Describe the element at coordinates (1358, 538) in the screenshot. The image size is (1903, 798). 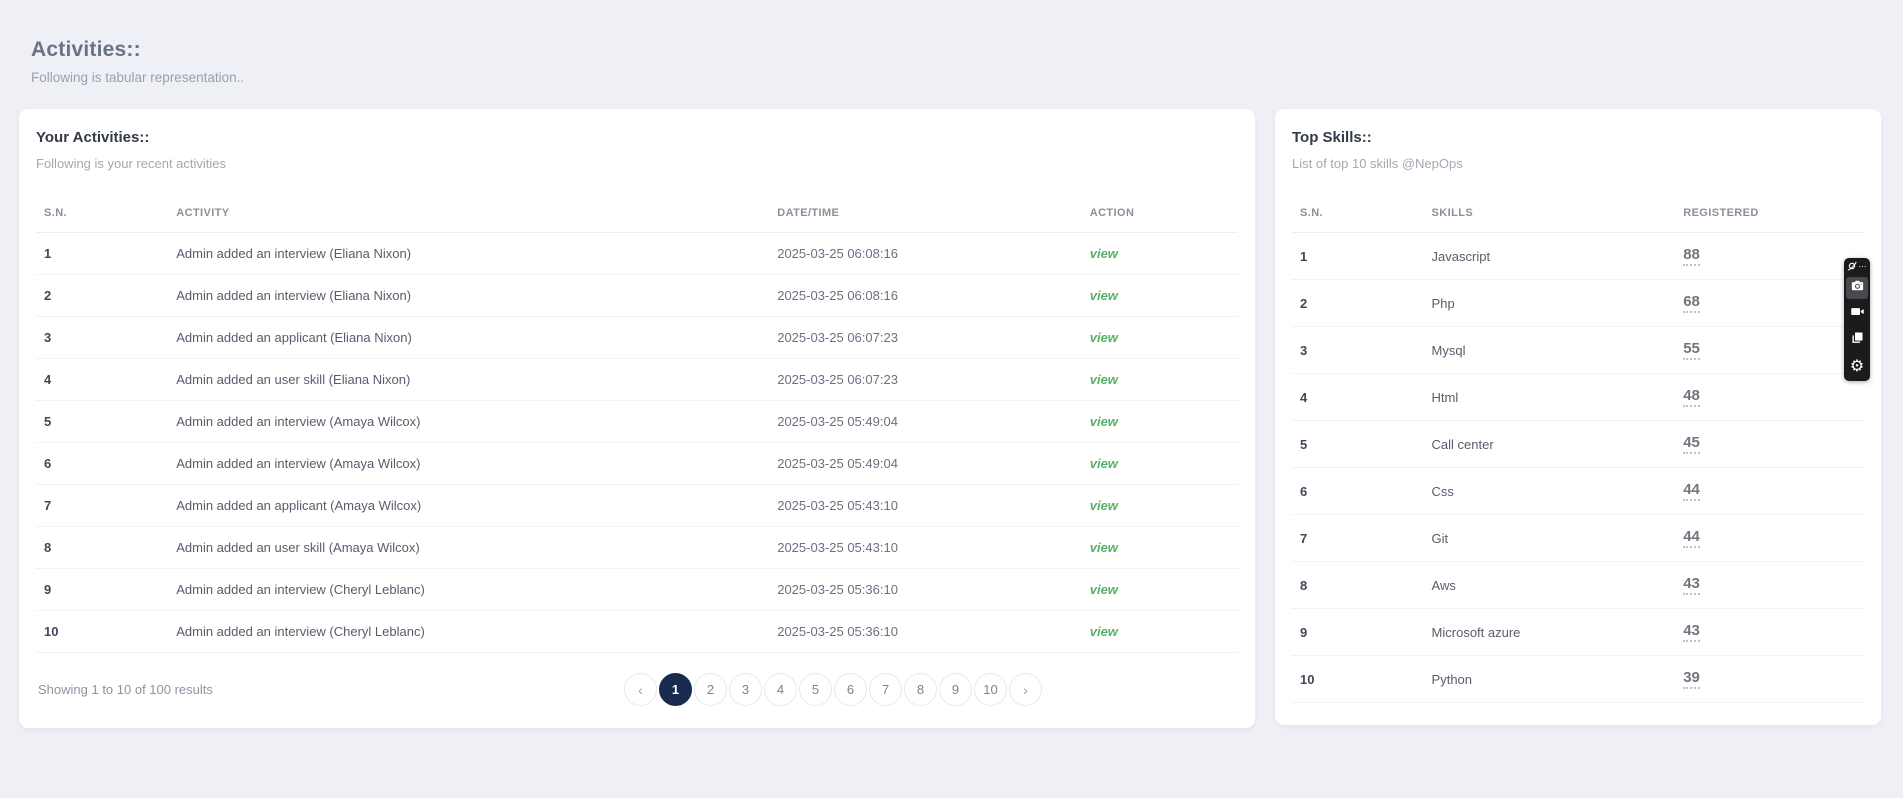
I see `skill-sn: 7` at that location.